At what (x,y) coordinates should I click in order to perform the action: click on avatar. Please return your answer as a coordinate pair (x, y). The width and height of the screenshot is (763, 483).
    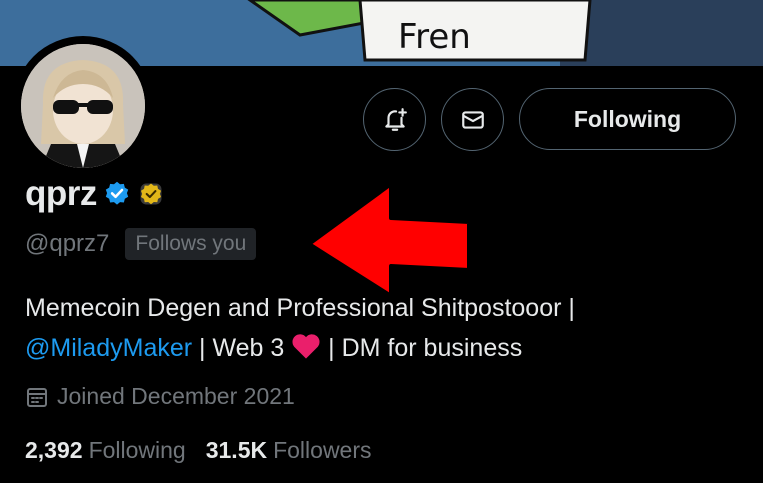
    Looking at the image, I should click on (83, 106).